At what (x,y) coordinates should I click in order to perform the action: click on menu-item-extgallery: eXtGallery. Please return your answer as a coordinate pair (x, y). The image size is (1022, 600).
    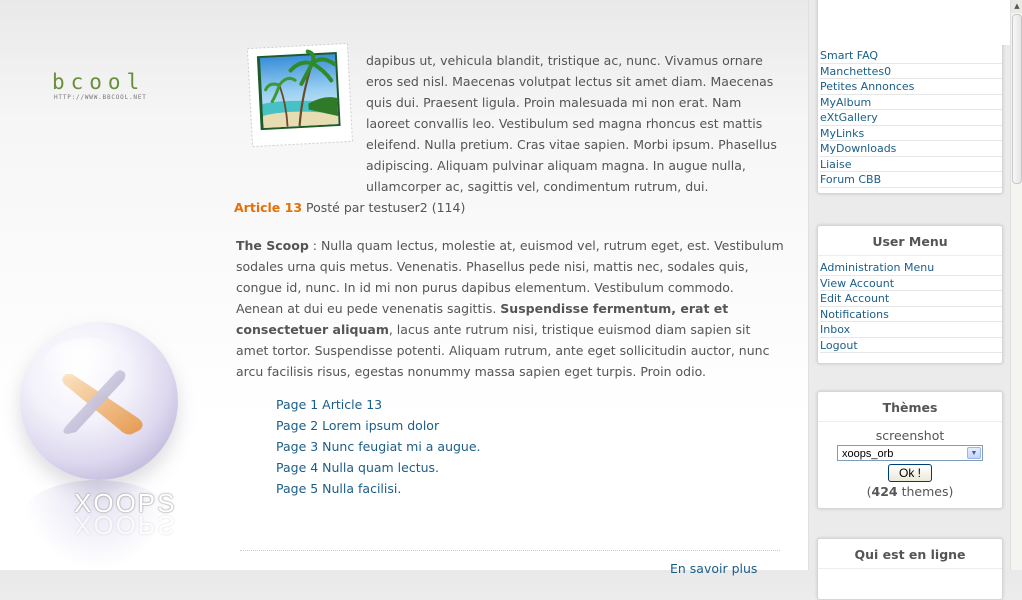
    Looking at the image, I should click on (849, 117).